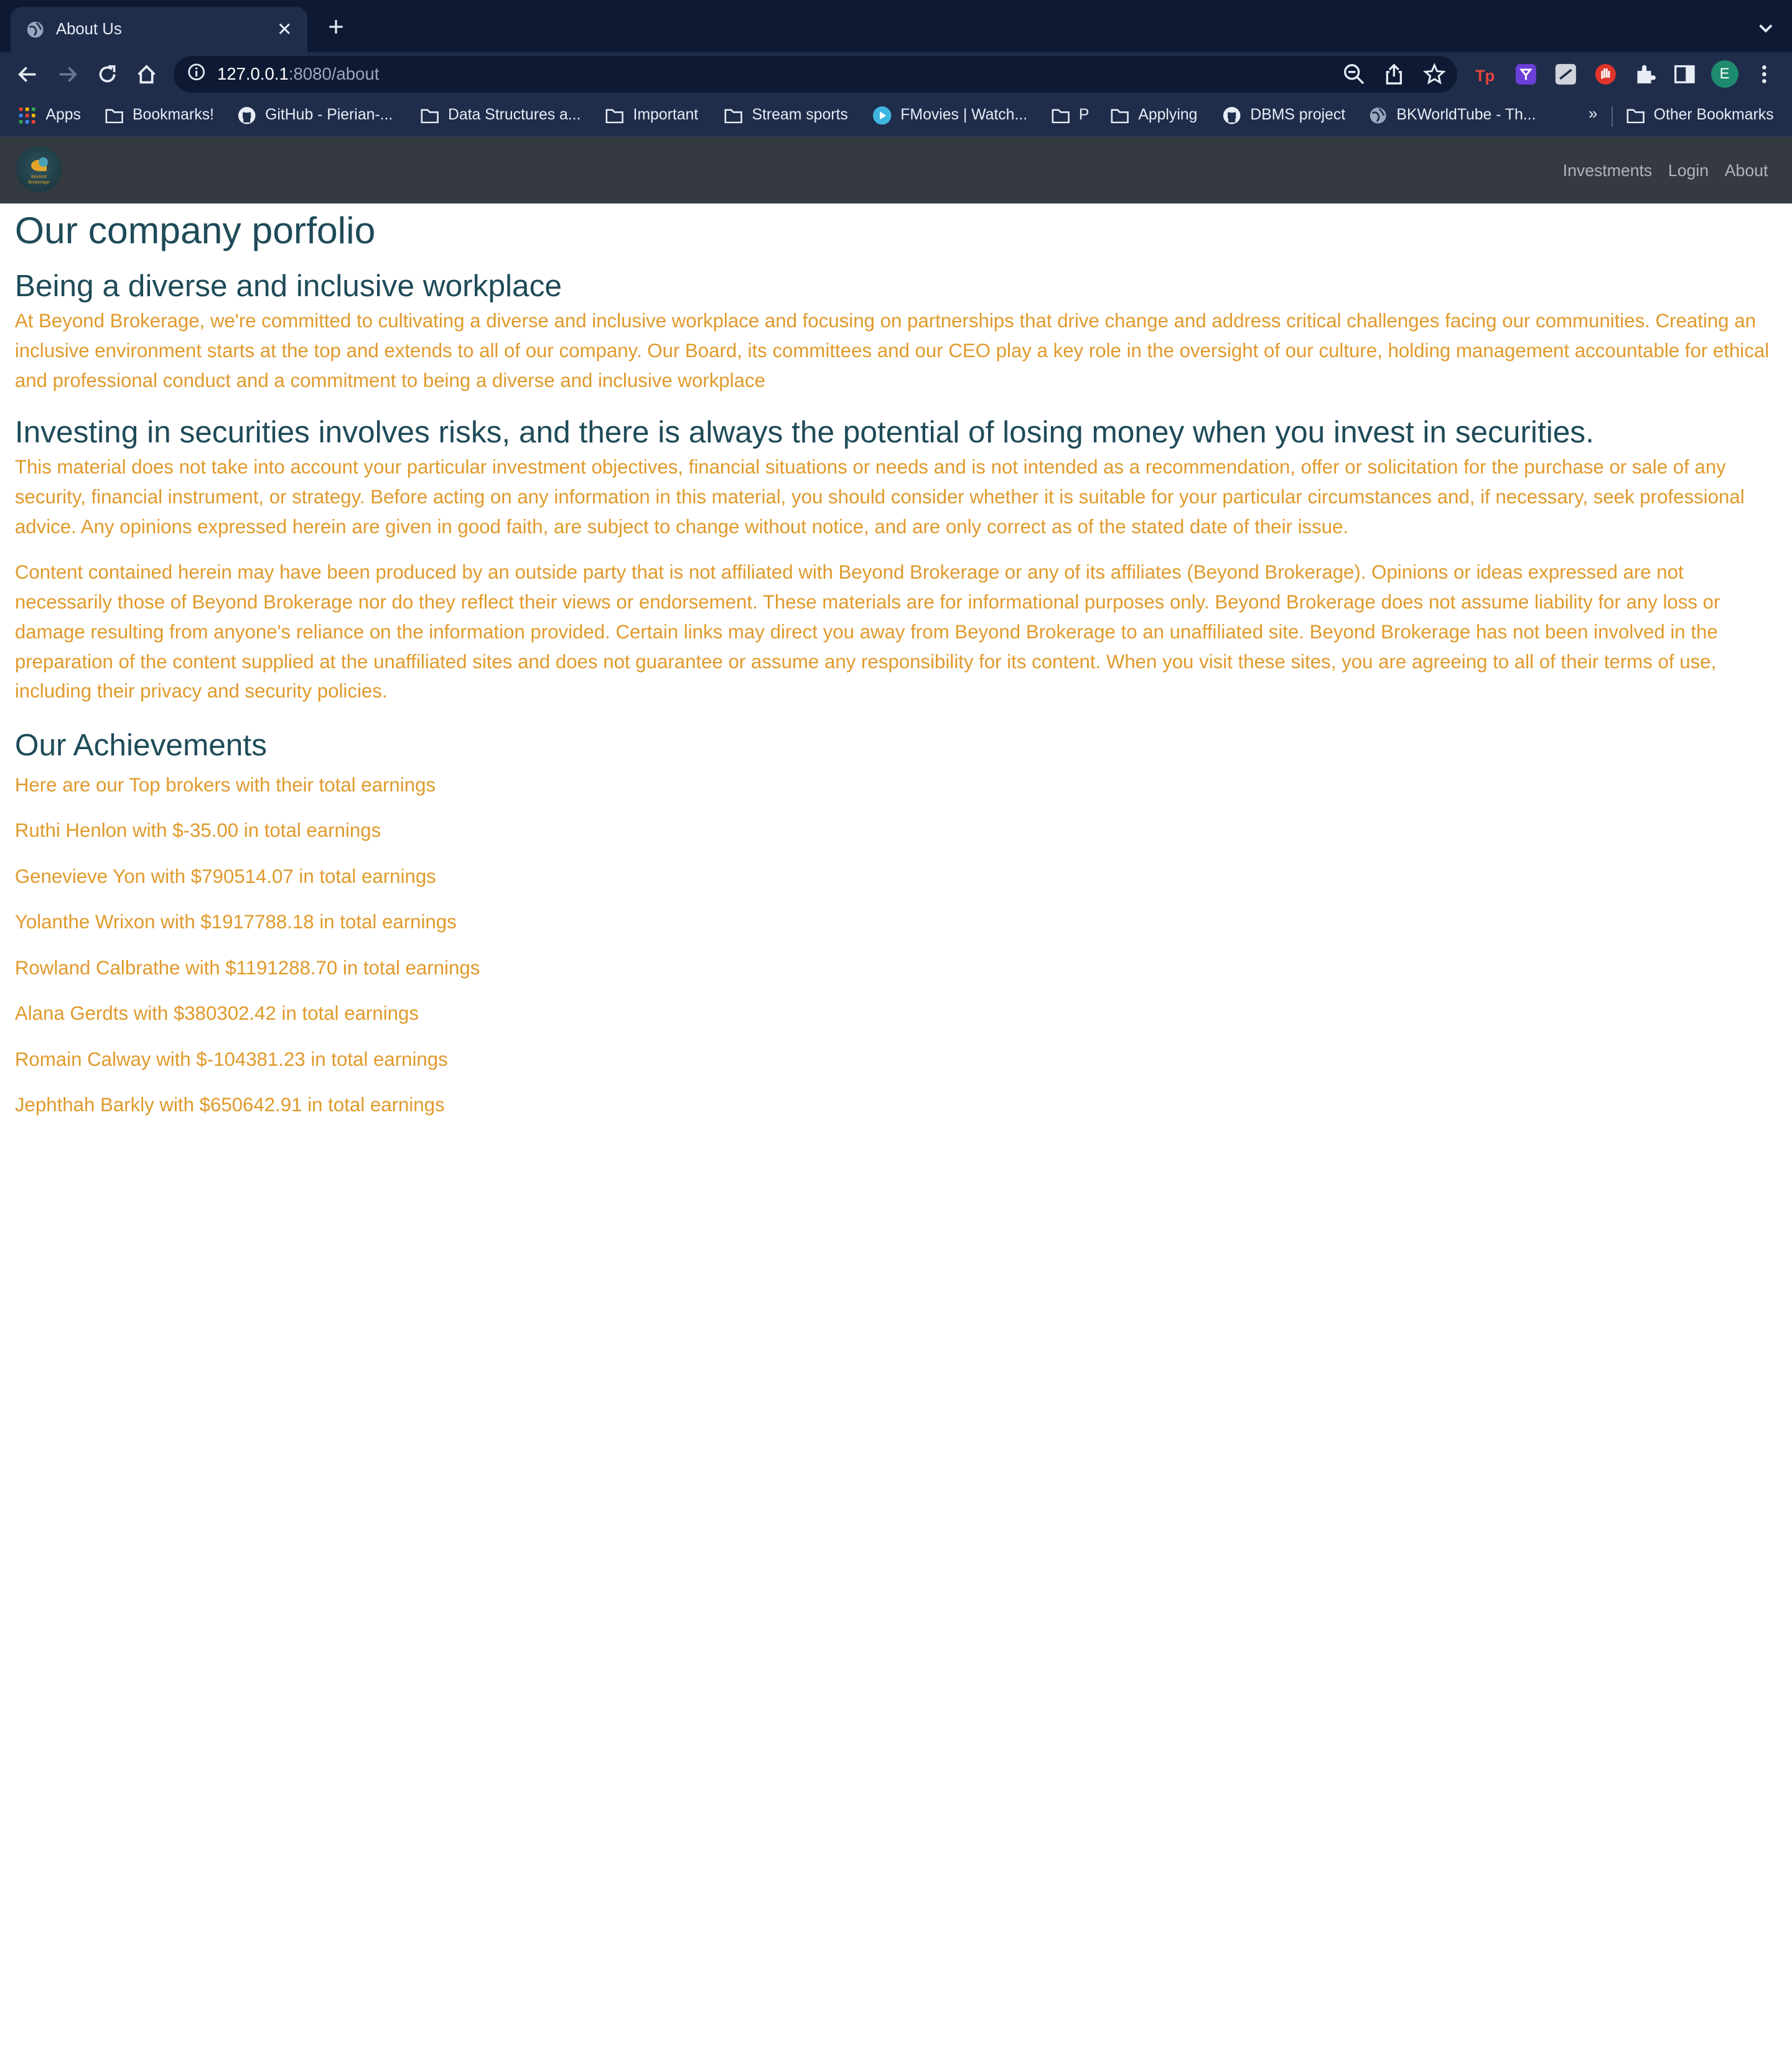  What do you see at coordinates (1764, 74) in the screenshot?
I see `kebab-menu-icon` at bounding box center [1764, 74].